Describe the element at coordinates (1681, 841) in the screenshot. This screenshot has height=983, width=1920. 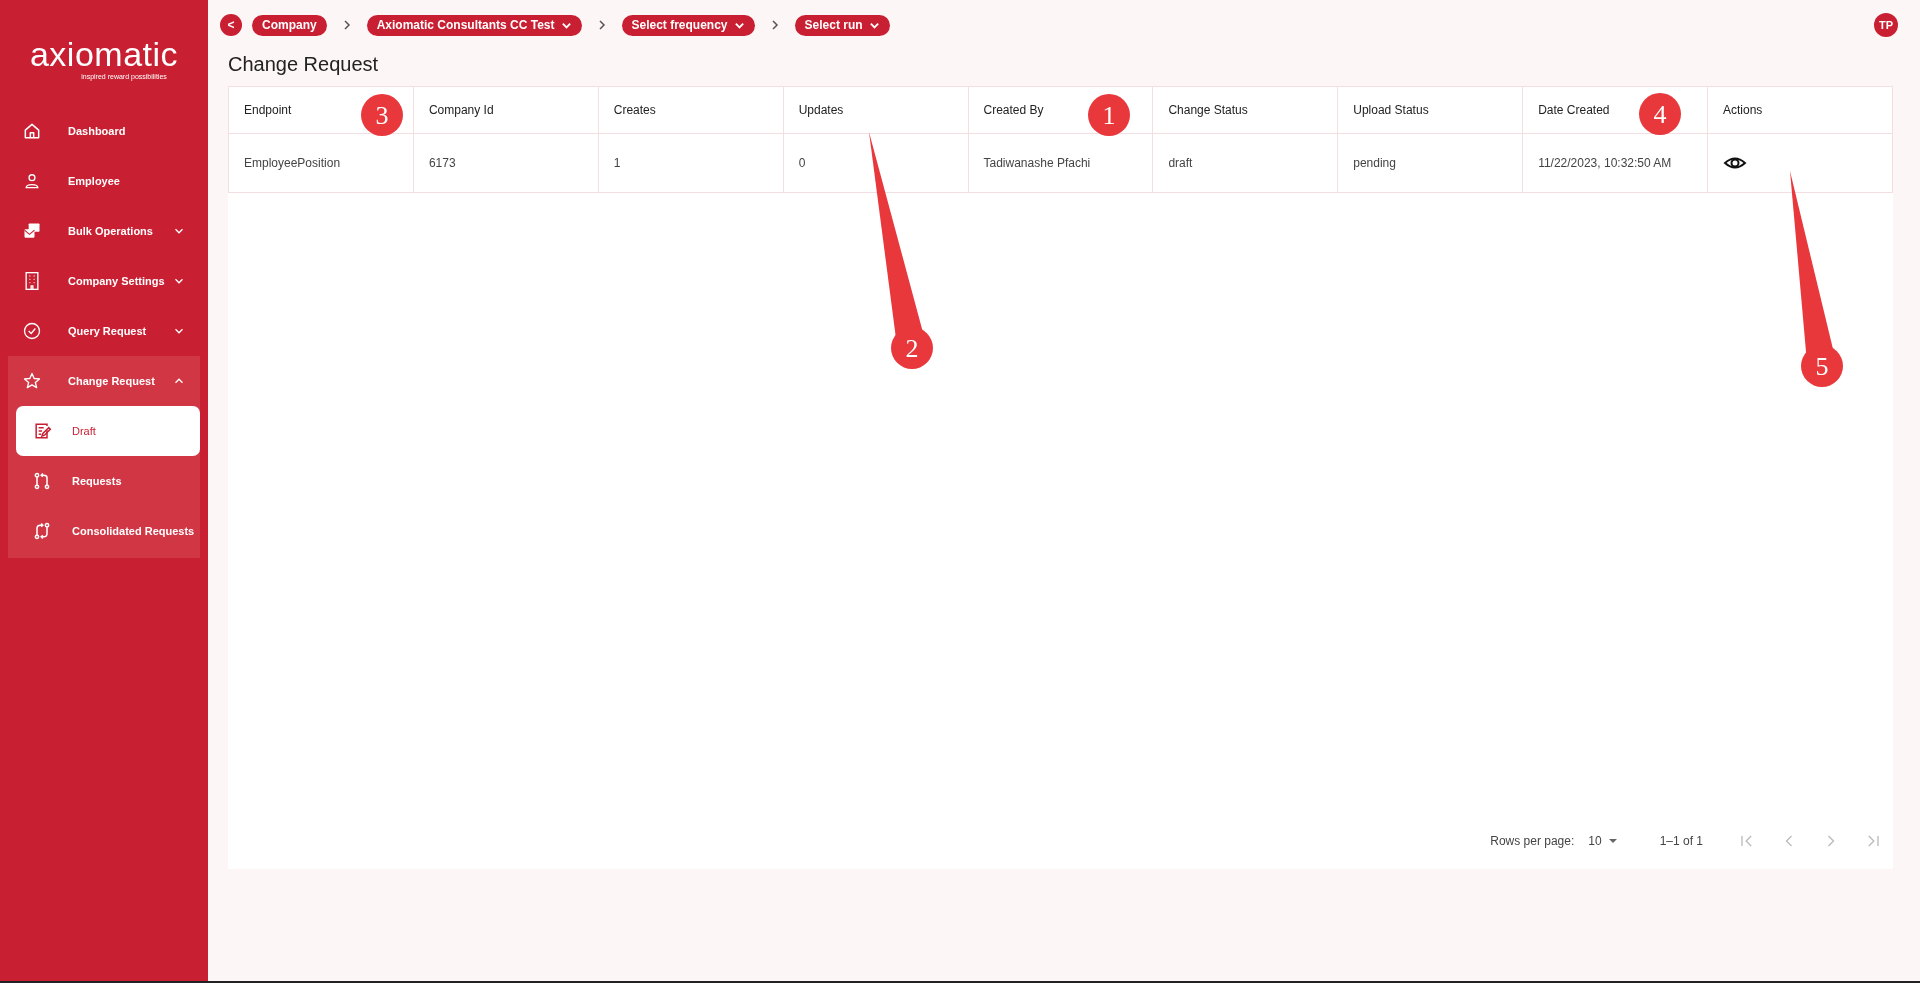
I see `page-range: 1–1 of 1` at that location.